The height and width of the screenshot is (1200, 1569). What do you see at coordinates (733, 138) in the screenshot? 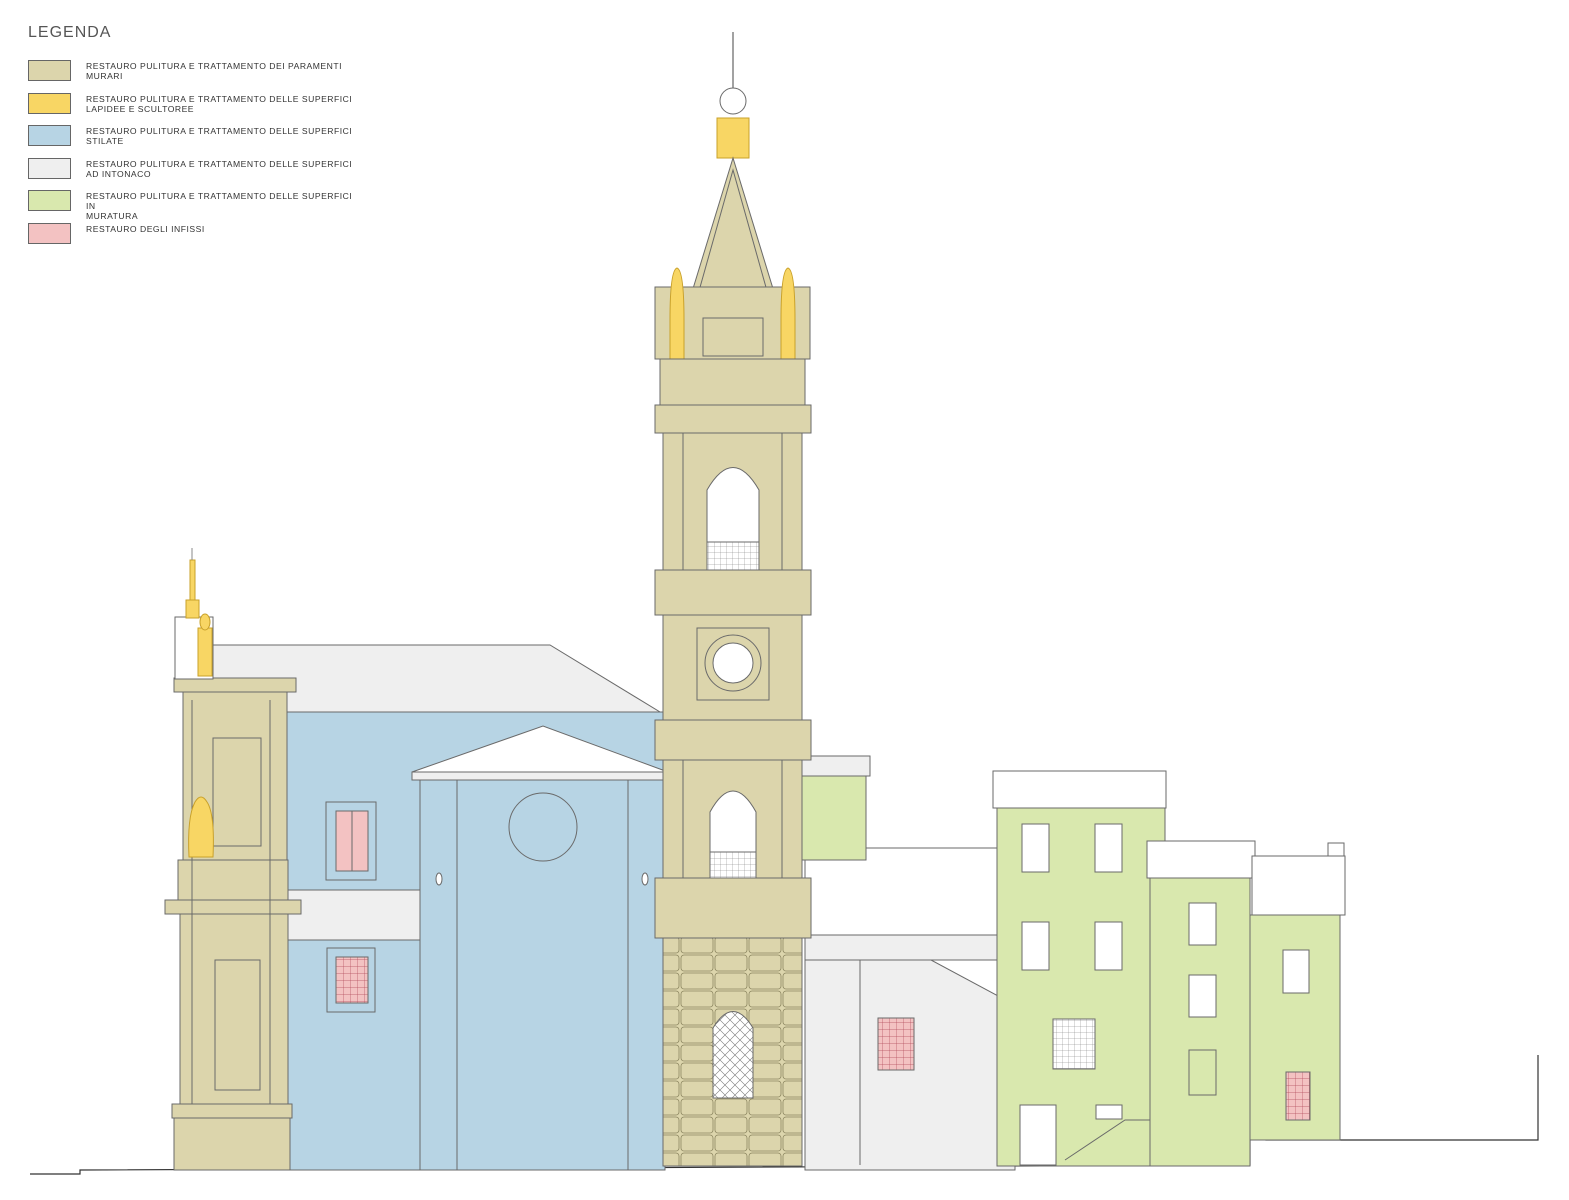
I see `spire-gold-crown` at bounding box center [733, 138].